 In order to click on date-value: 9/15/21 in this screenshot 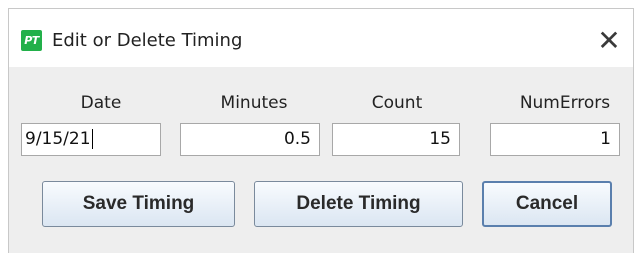, I will do `click(58, 139)`.